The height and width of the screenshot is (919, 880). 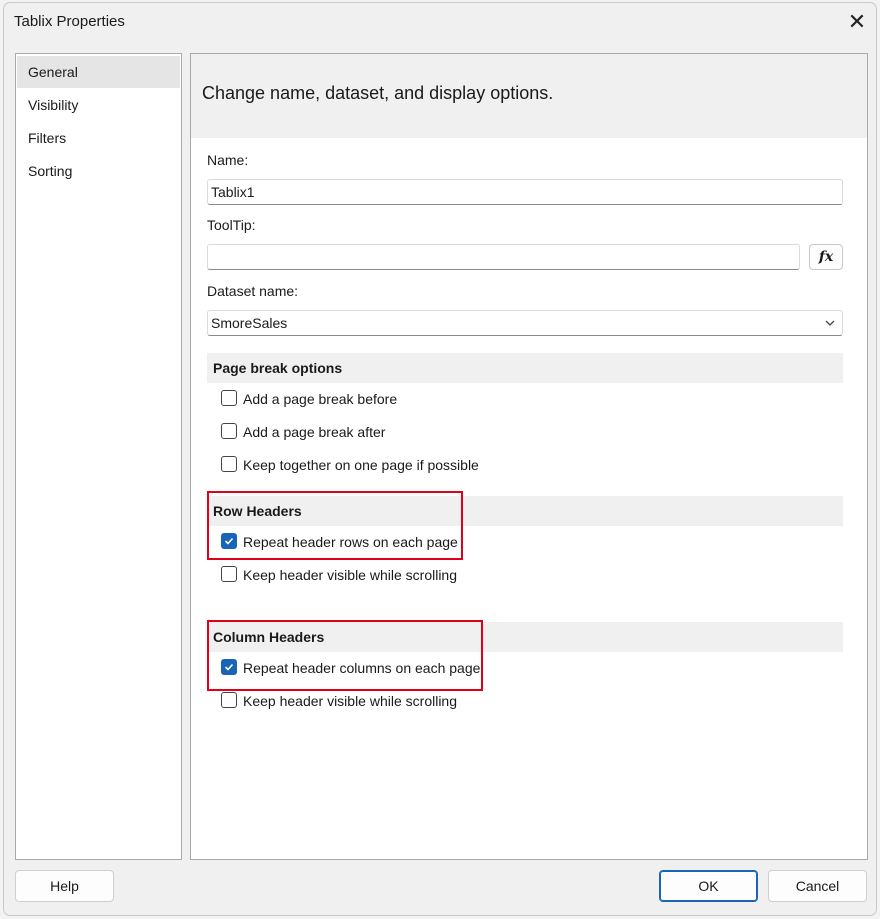 I want to click on fx-icon: fx, so click(x=826, y=257).